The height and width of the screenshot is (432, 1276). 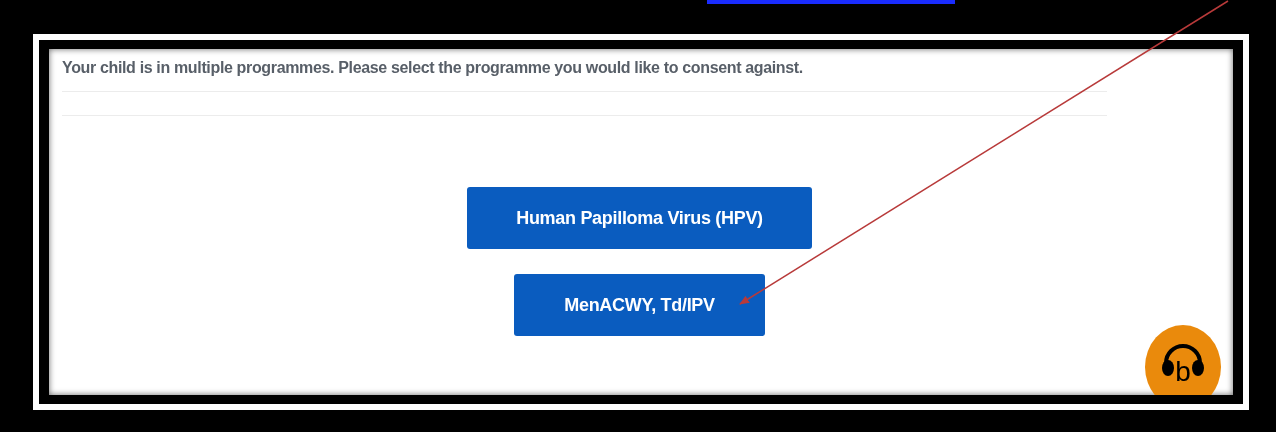 I want to click on programme-button: MenACWY, Td/IPV, so click(x=639, y=305).